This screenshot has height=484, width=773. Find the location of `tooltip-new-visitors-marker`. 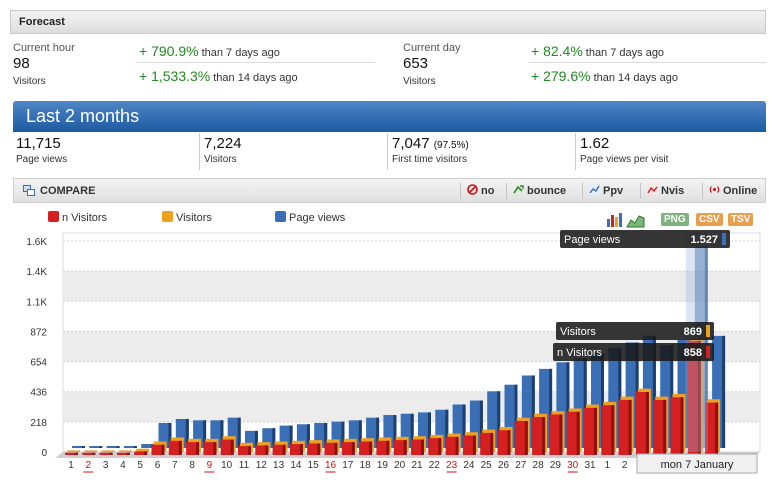

tooltip-new-visitors-marker is located at coordinates (708, 352).